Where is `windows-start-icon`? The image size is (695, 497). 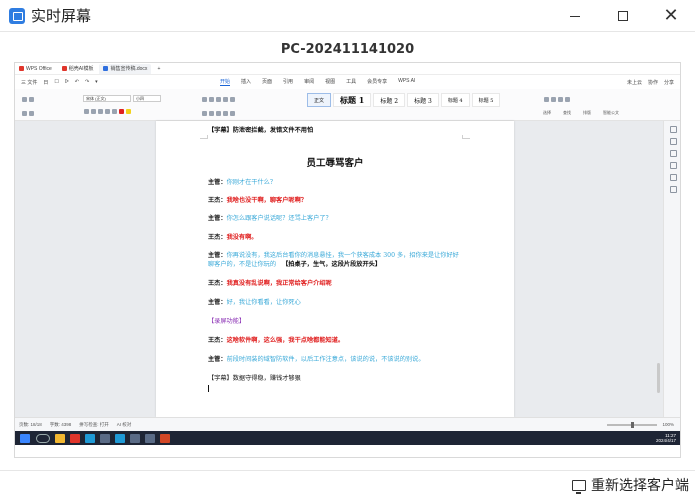
windows-start-icon is located at coordinates (25, 438).